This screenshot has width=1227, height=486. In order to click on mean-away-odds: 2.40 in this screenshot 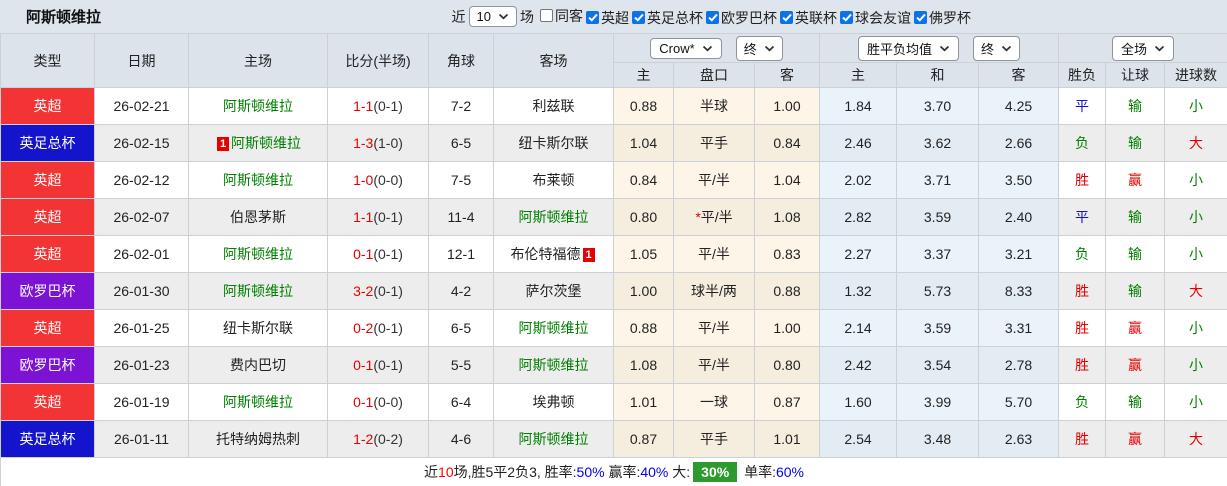, I will do `click(1019, 217)`.